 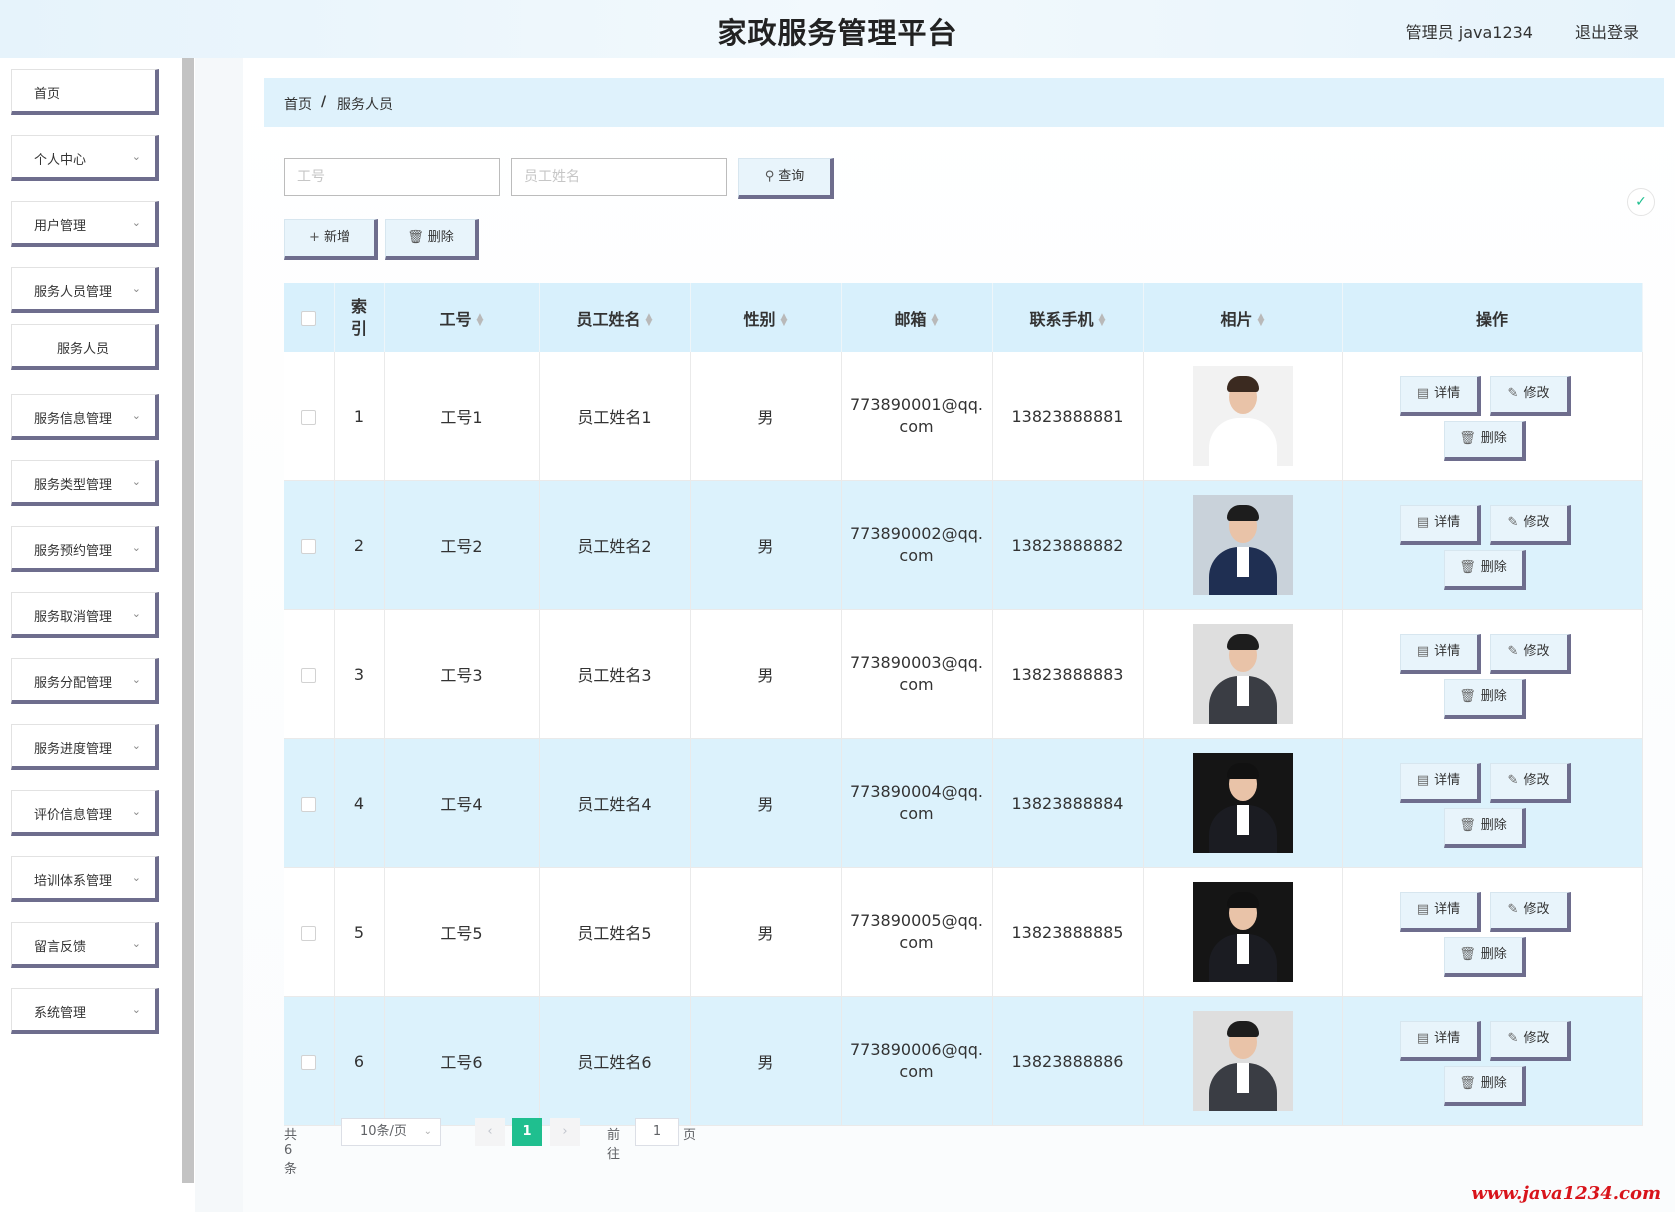 I want to click on column-header-name: 员工姓名 ▲ ▼, so click(x=615, y=317).